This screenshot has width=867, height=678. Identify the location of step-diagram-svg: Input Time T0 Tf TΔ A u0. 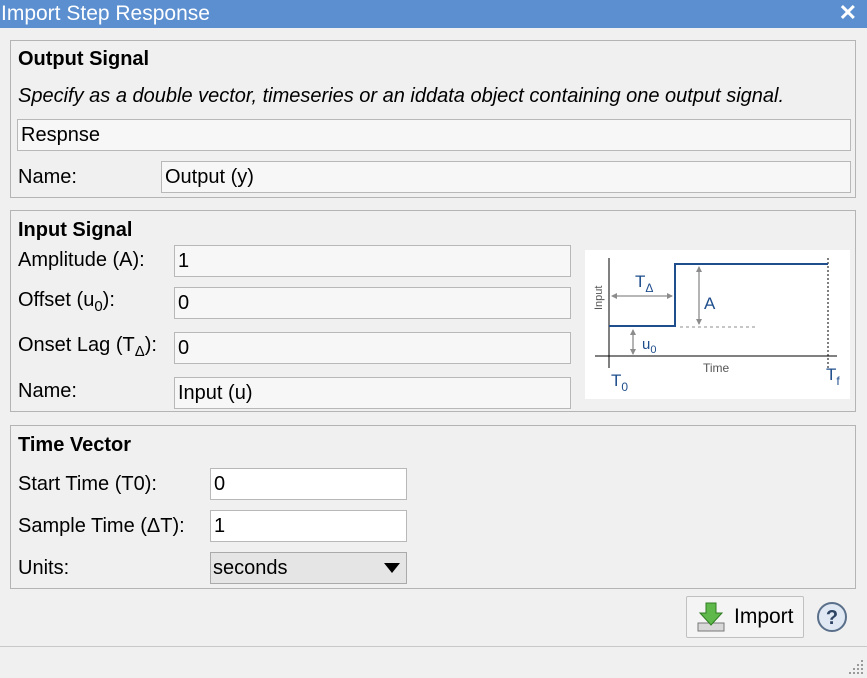
(716, 326).